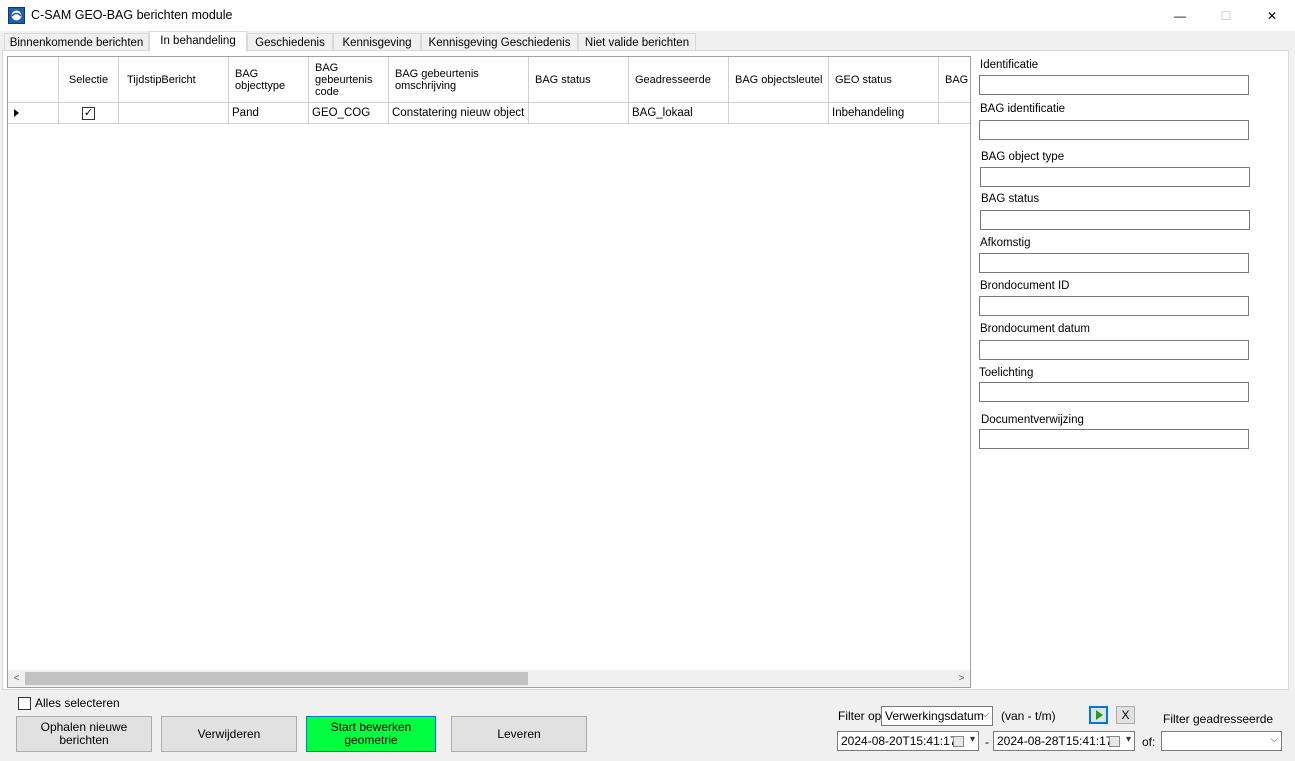  What do you see at coordinates (24, 703) in the screenshot?
I see `select-all-box` at bounding box center [24, 703].